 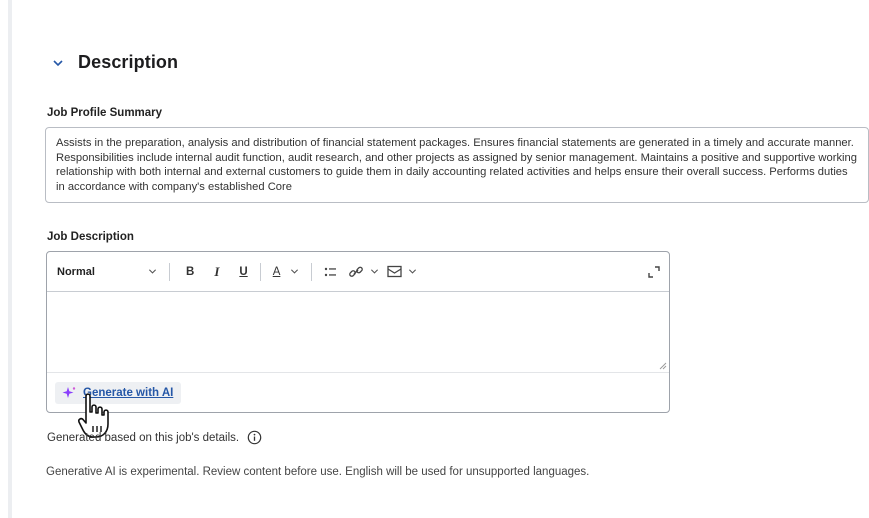 I want to click on font-color-button: A, so click(x=286, y=272).